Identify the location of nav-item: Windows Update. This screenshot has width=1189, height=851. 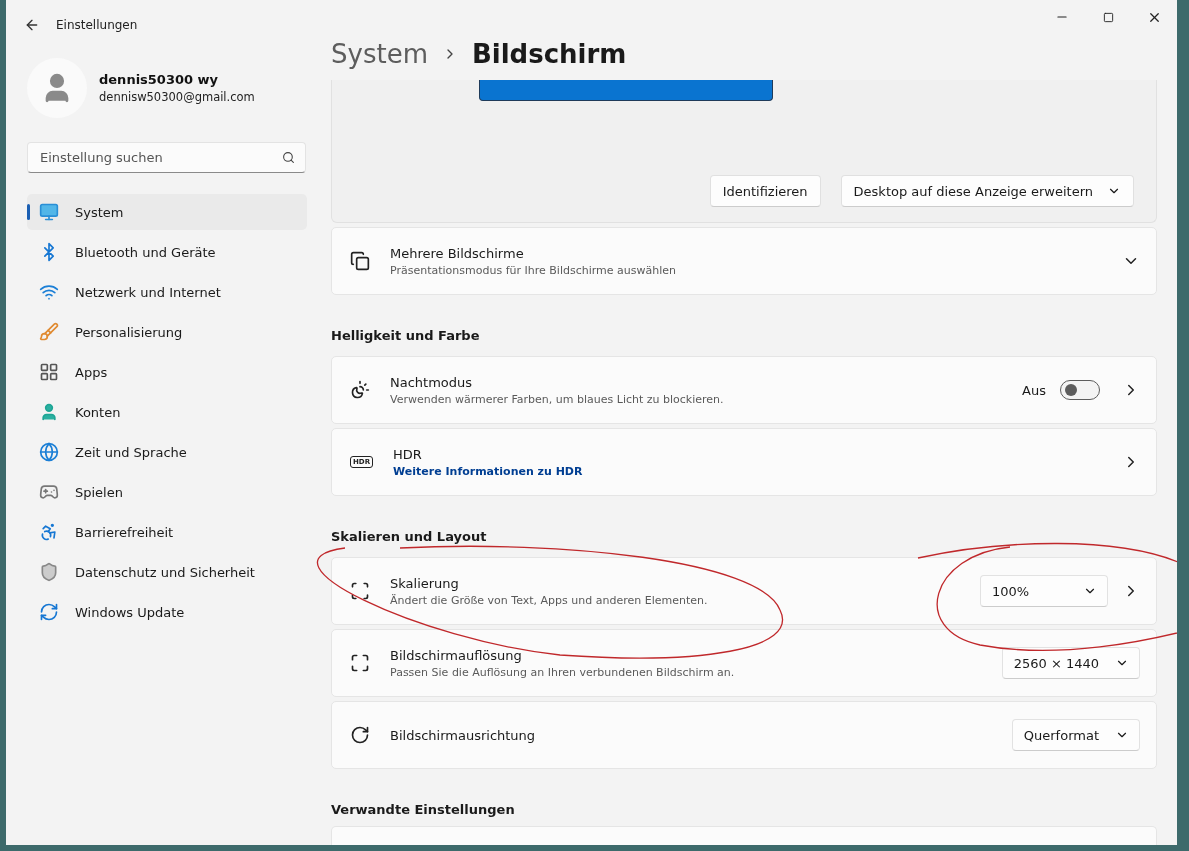
(167, 612).